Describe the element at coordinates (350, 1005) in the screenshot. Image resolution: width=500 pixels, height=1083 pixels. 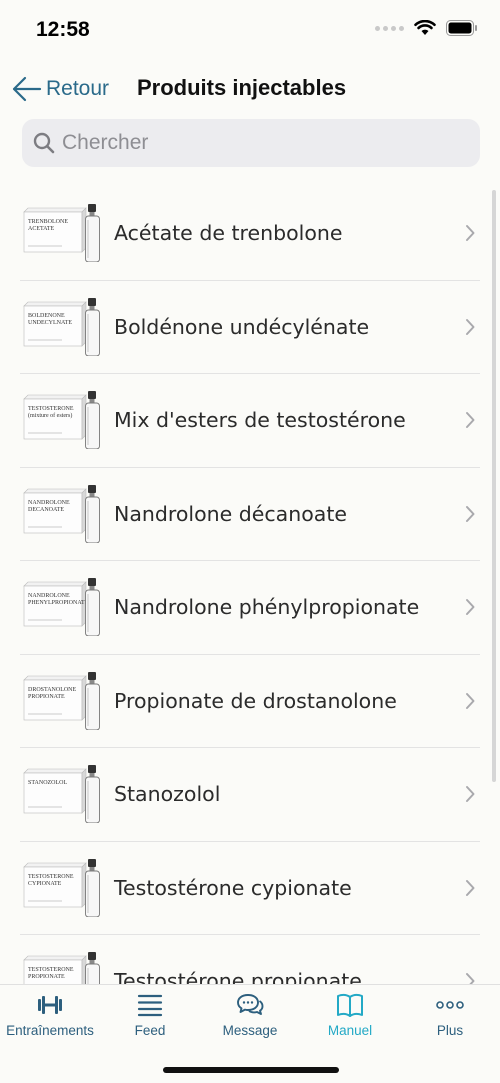
I see `book-icon` at that location.